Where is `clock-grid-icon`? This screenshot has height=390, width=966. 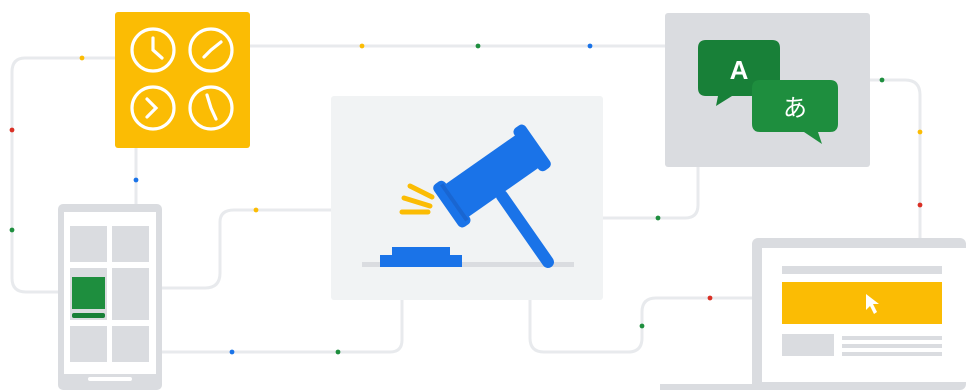 clock-grid-icon is located at coordinates (182, 80).